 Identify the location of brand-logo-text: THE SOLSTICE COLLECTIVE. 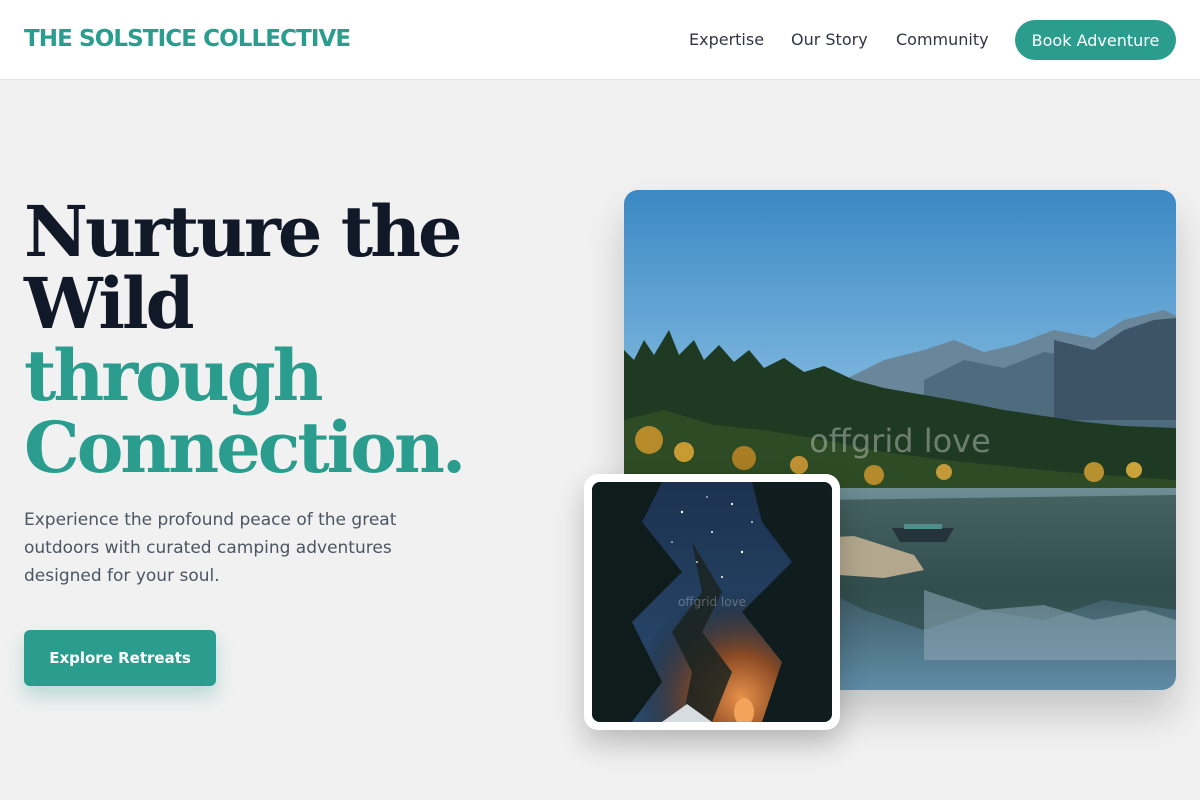
(187, 39).